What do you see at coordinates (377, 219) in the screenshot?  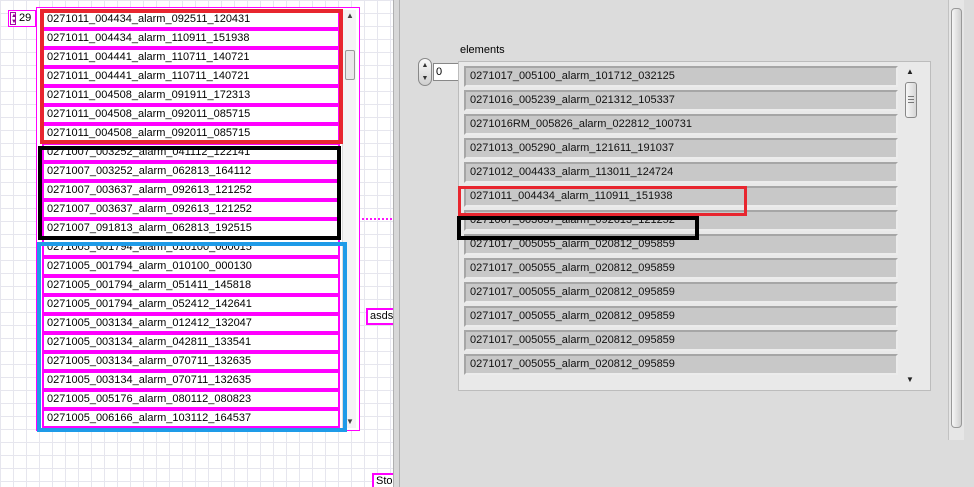 I see `string-wire` at bounding box center [377, 219].